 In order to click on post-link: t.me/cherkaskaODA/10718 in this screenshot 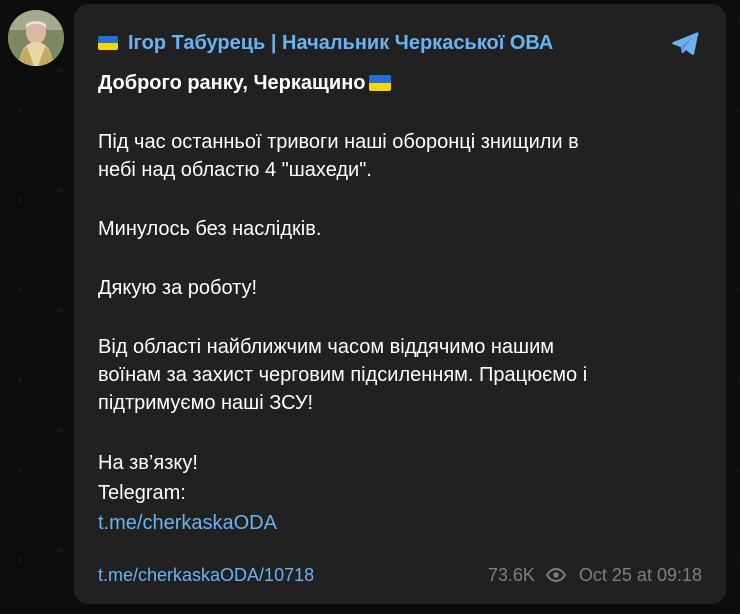, I will do `click(206, 575)`.